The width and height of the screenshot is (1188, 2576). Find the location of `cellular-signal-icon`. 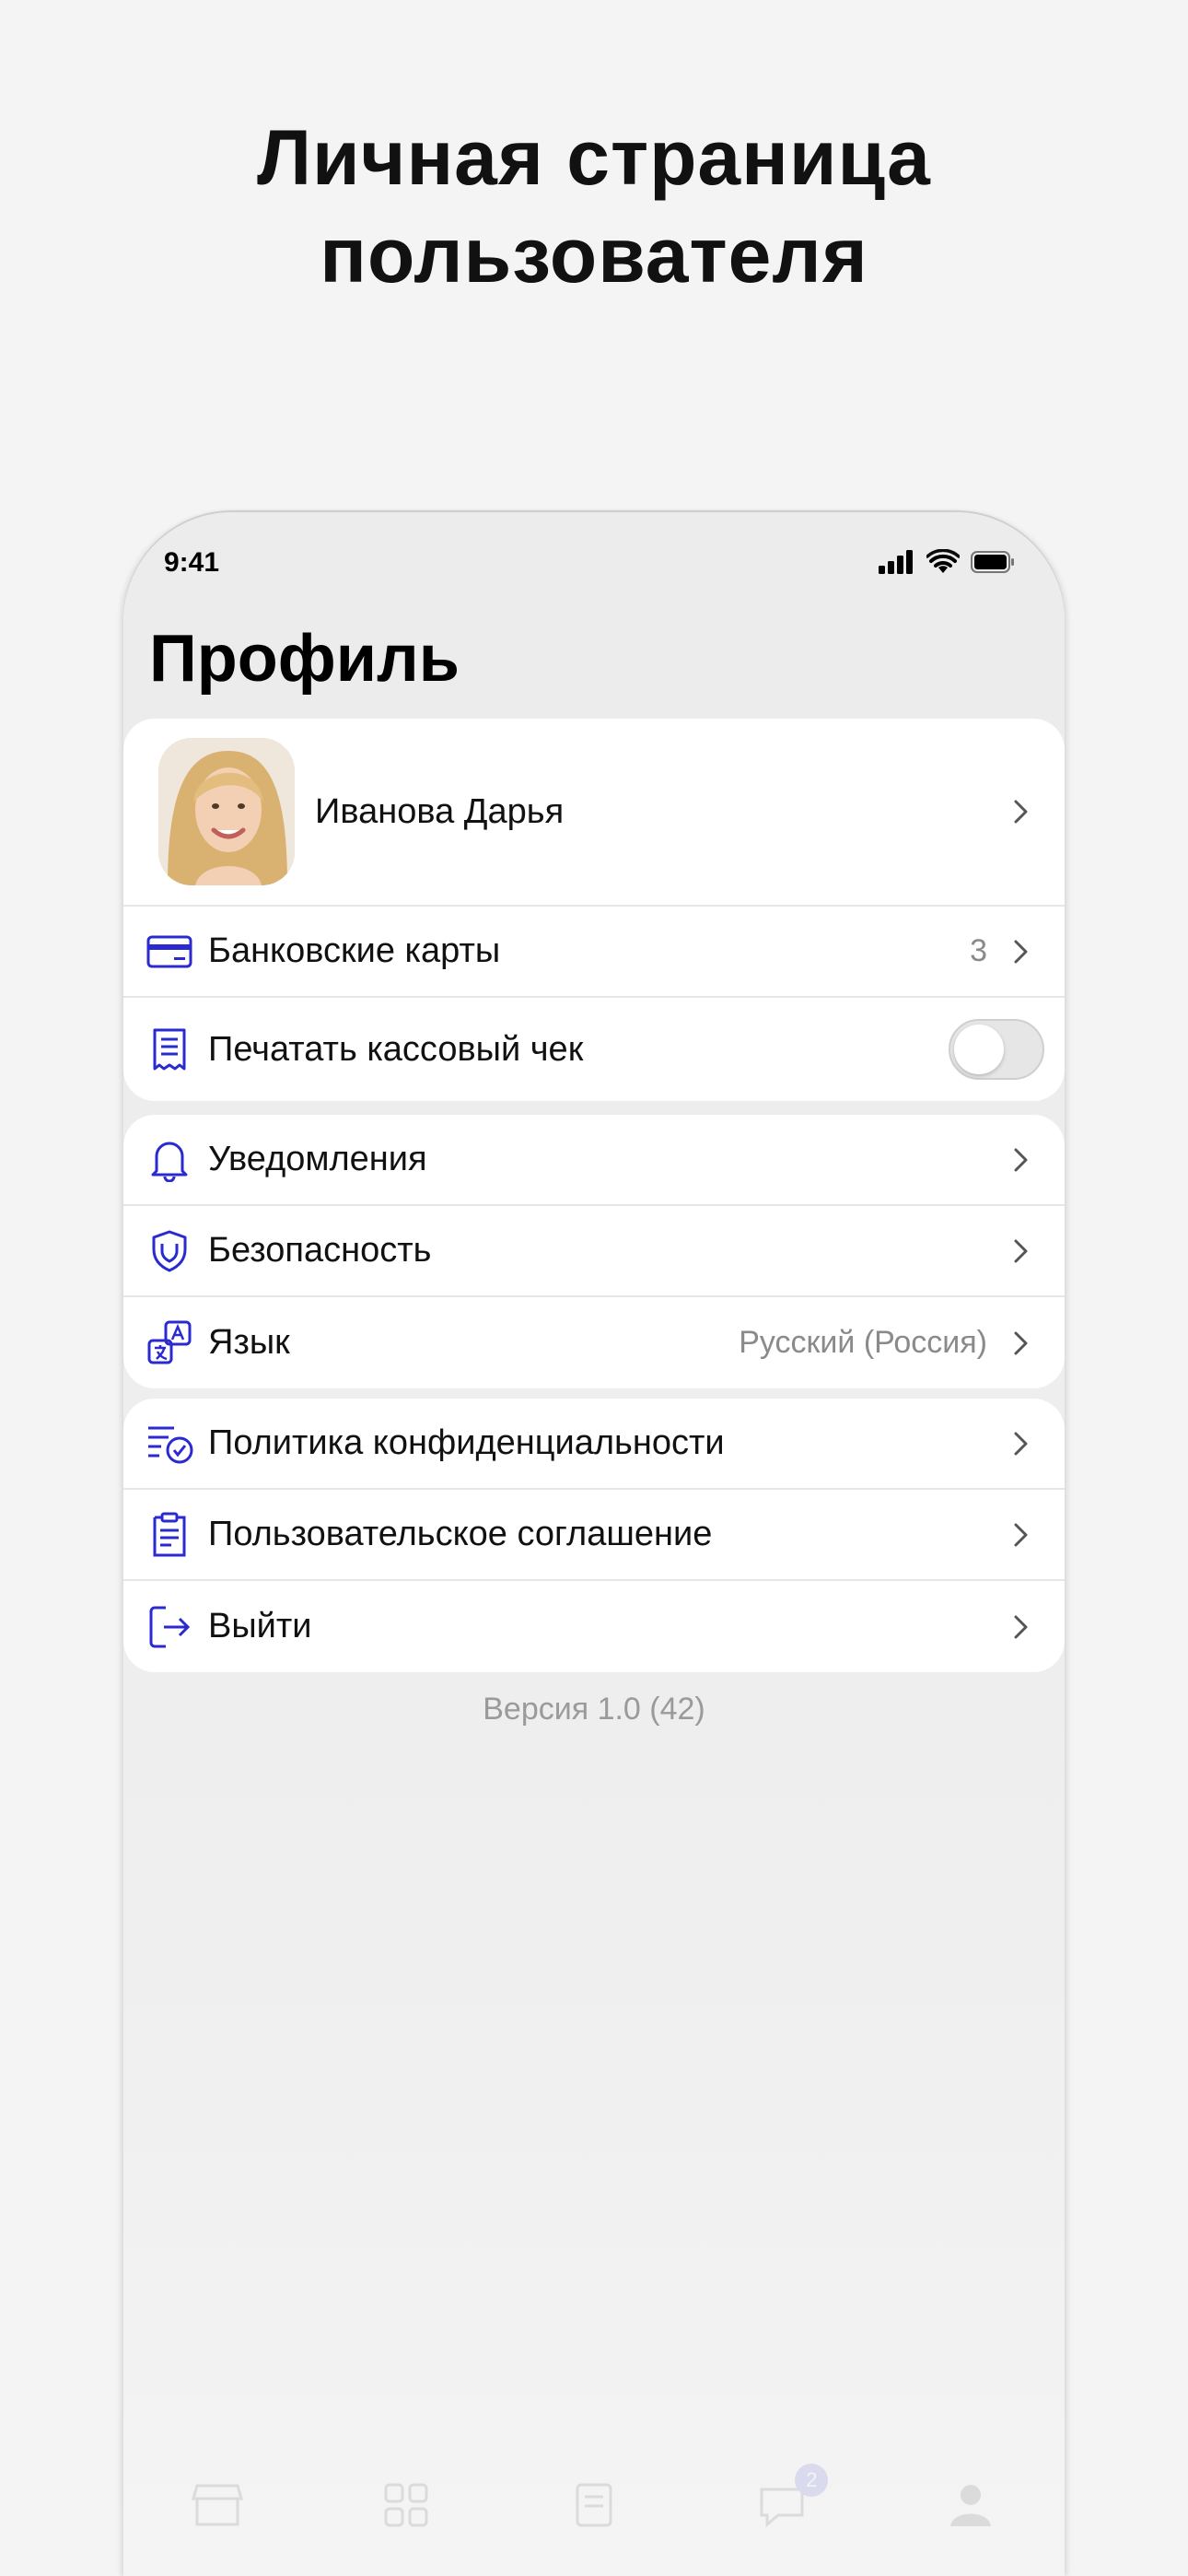

cellular-signal-icon is located at coordinates (896, 562).